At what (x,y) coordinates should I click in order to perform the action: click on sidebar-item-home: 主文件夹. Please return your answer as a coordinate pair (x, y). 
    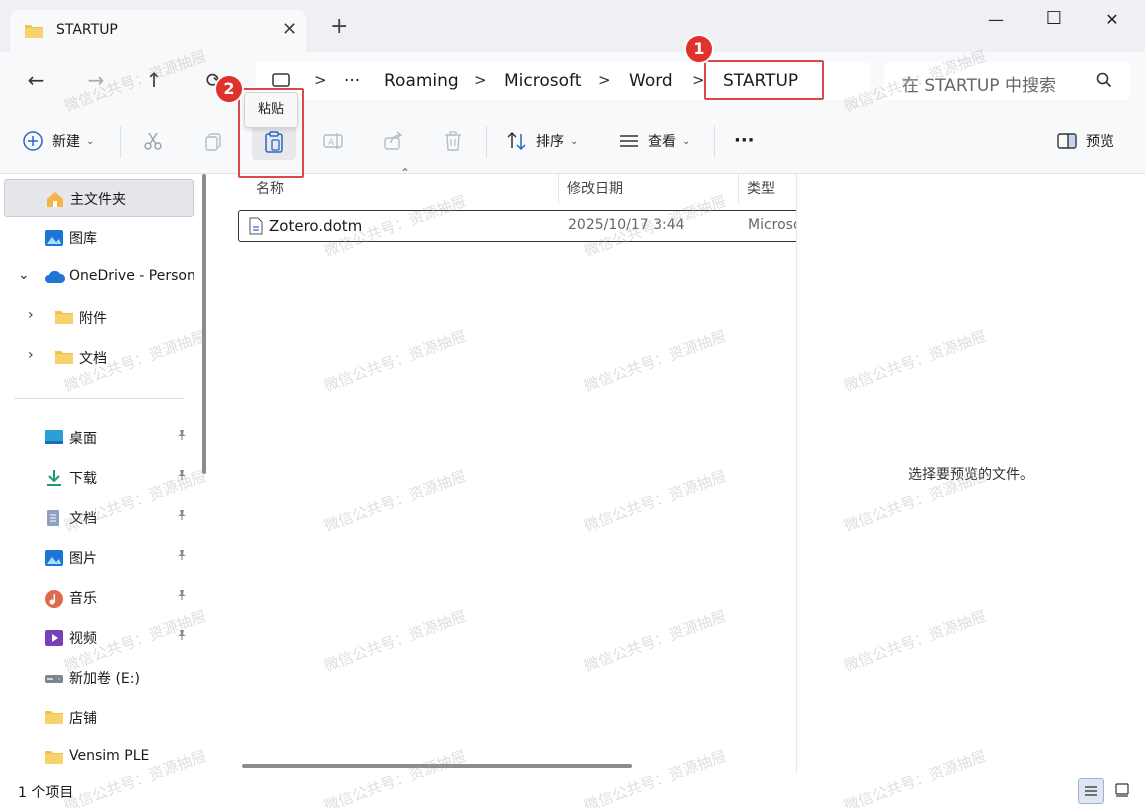
    Looking at the image, I should click on (99, 198).